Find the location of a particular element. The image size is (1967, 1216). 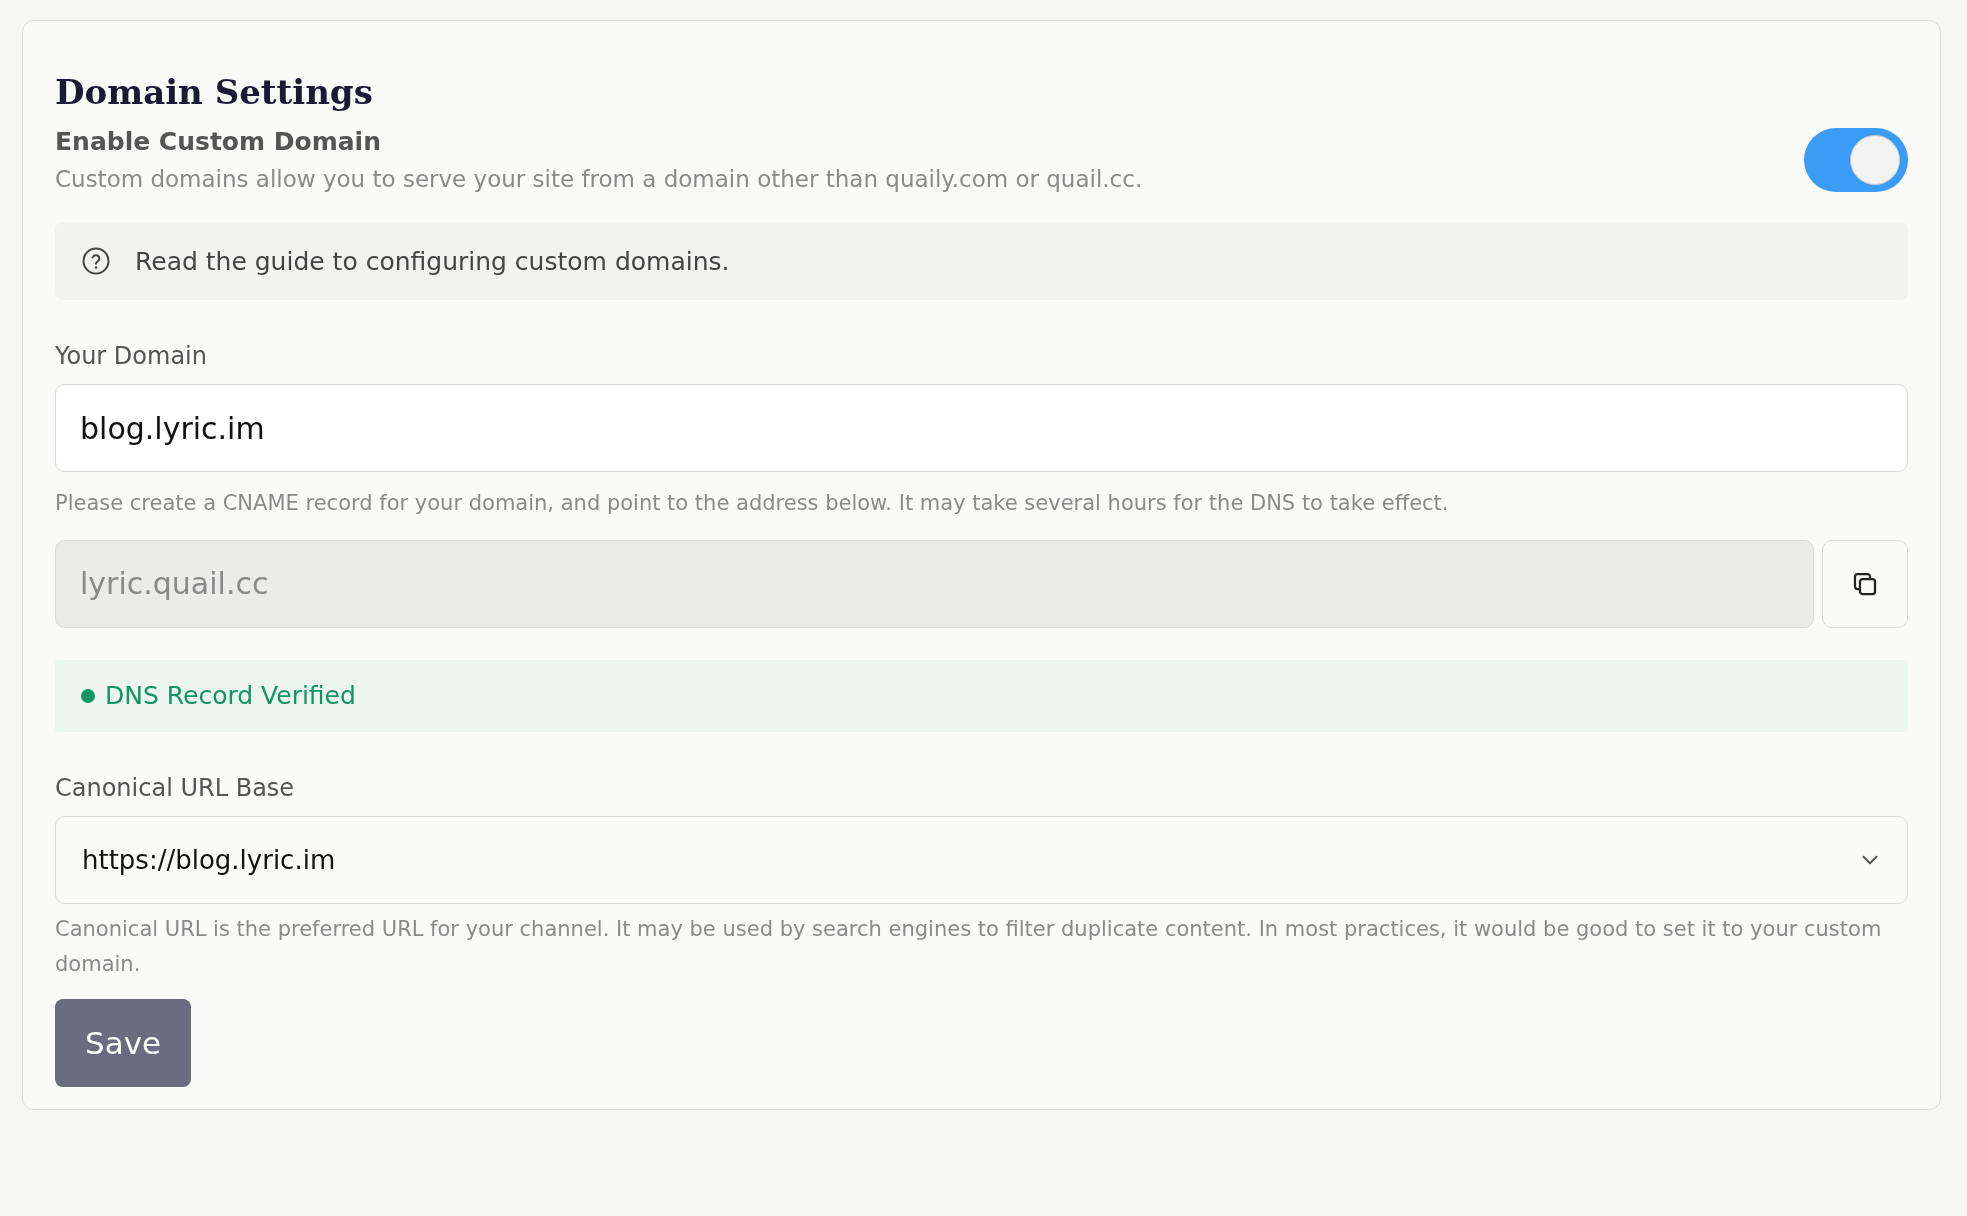

setting-label: Enable Custom Domain is located at coordinates (218, 141).